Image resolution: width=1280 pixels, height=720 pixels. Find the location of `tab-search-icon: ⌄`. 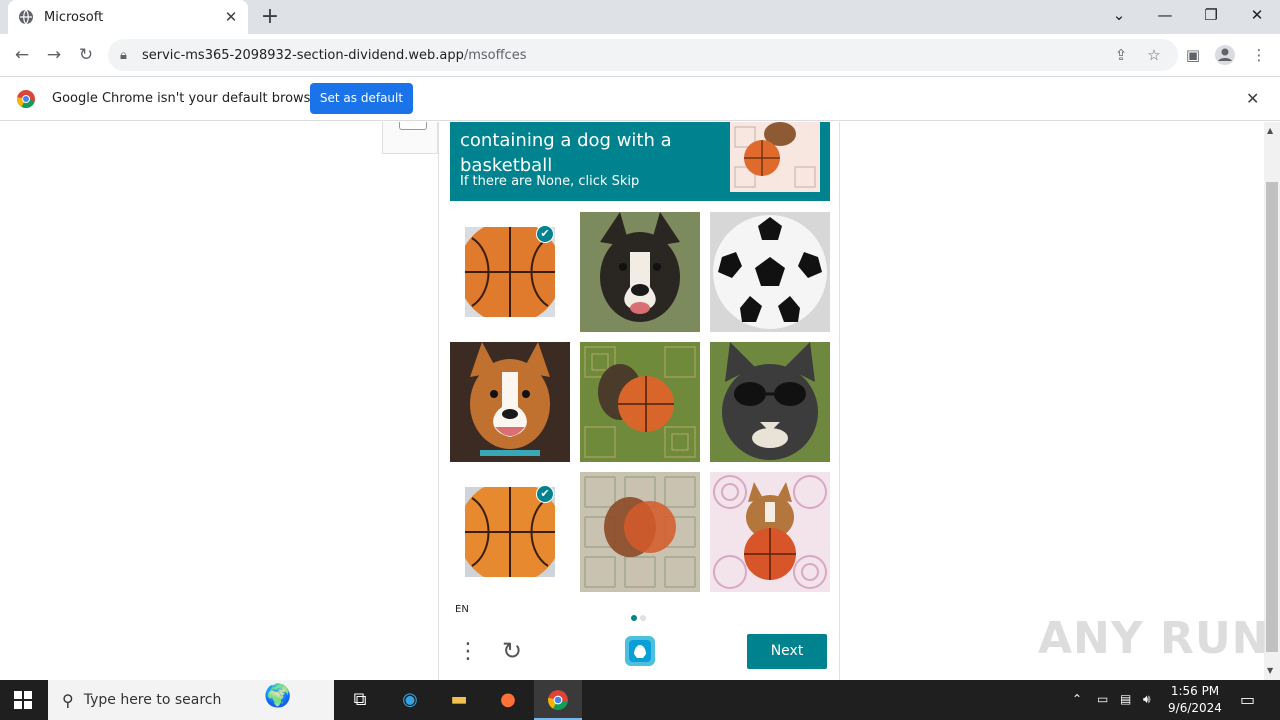

tab-search-icon: ⌄ is located at coordinates (1119, 15).